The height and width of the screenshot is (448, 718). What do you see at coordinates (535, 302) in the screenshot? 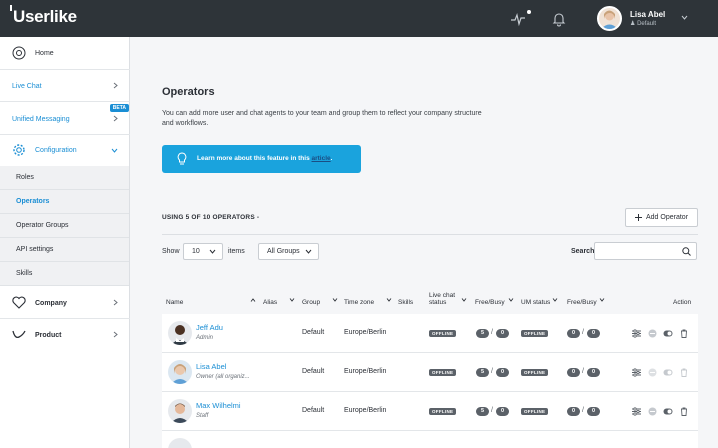
I see `col-um-status: UM status` at bounding box center [535, 302].